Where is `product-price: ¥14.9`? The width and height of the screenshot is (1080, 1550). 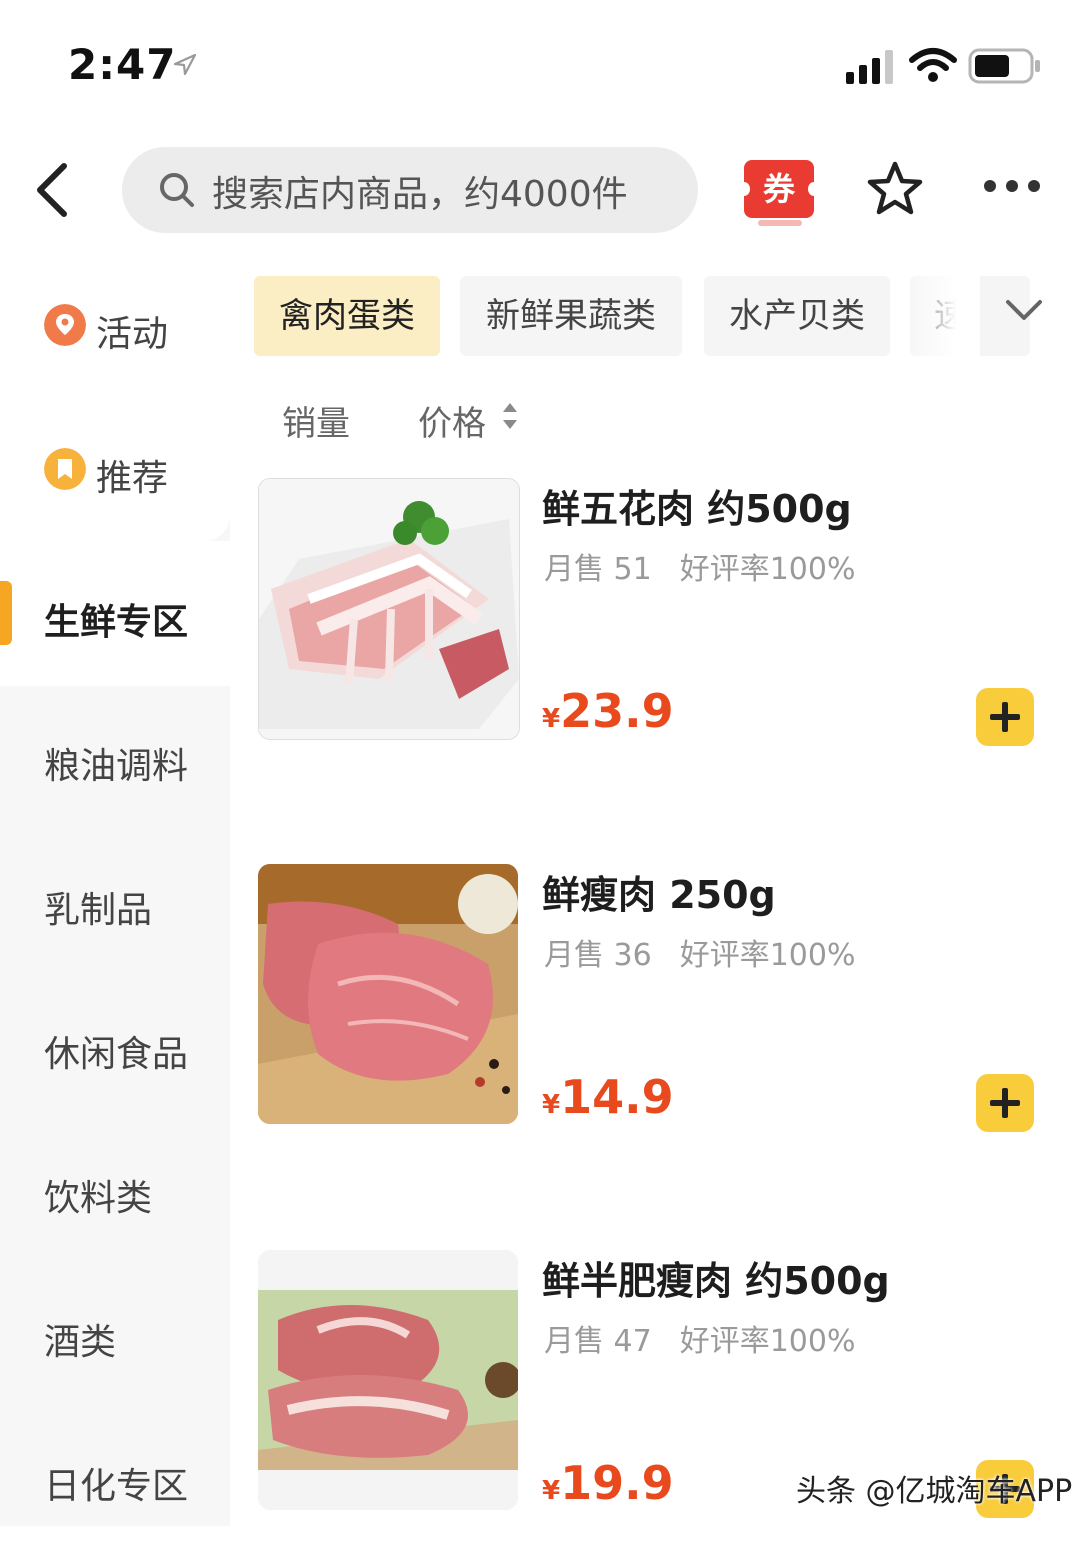
product-price: ¥14.9 is located at coordinates (608, 1097).